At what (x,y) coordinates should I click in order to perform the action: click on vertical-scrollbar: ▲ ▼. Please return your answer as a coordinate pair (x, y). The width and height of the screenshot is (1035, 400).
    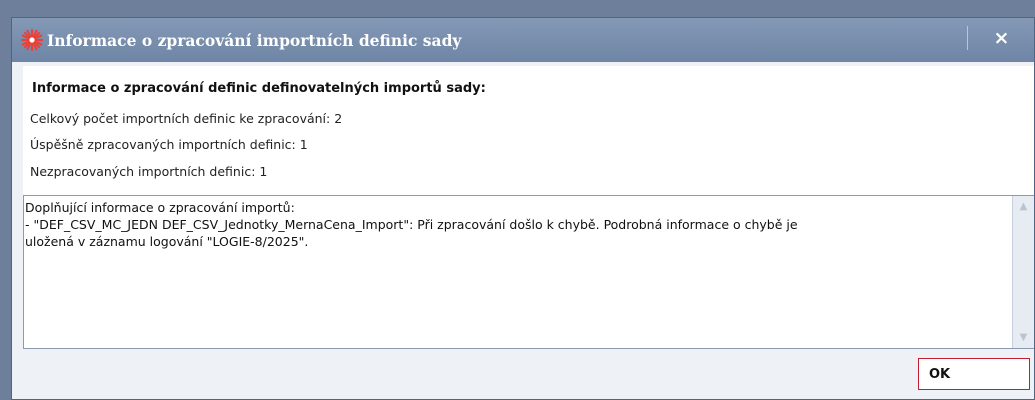
    Looking at the image, I should click on (1023, 272).